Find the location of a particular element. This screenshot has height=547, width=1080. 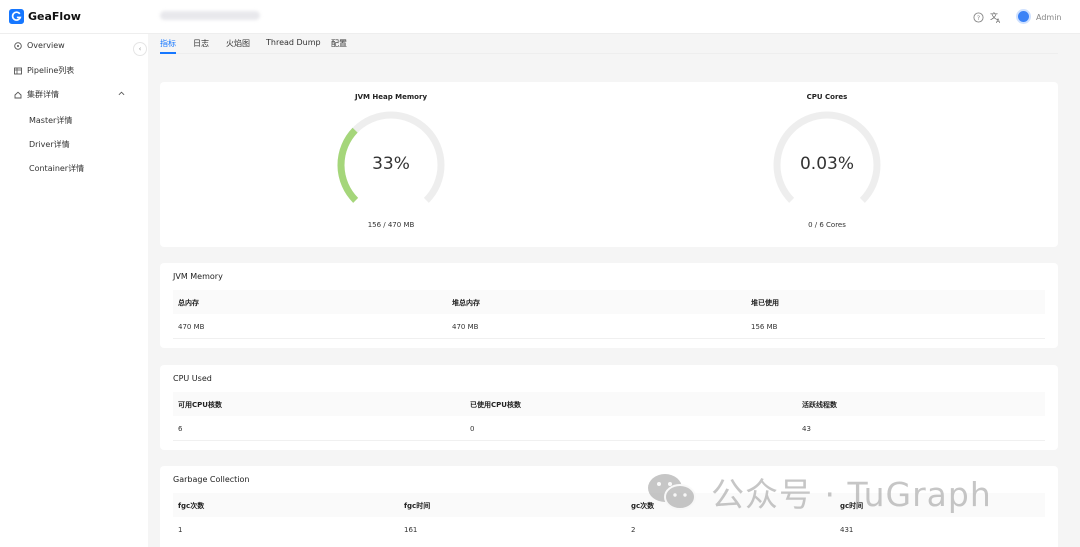

column-header: 可用CPU核数 is located at coordinates (200, 405).